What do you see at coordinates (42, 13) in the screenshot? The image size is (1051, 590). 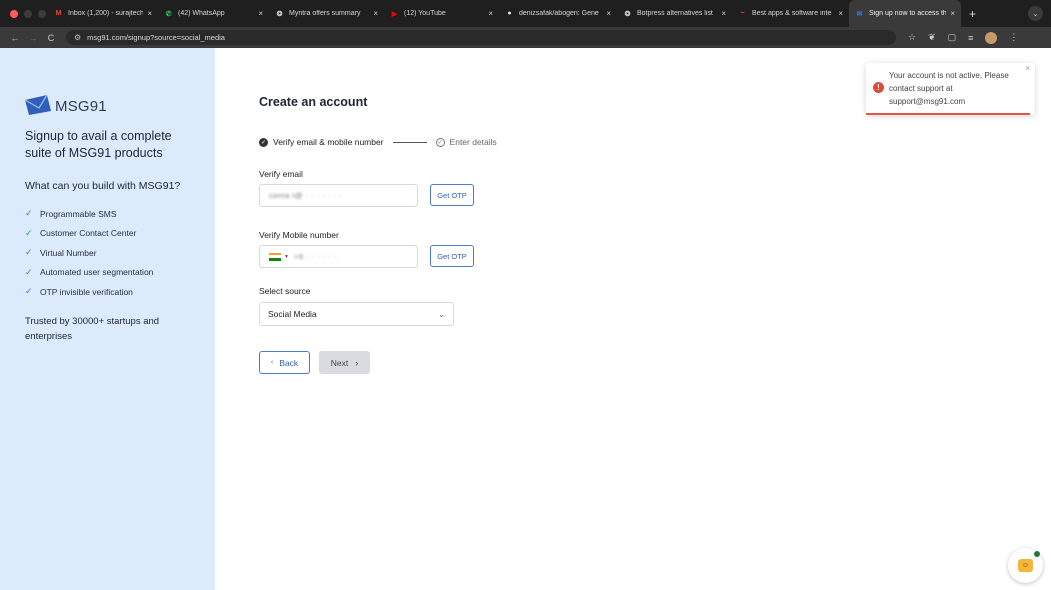 I see `maximize-window-button` at bounding box center [42, 13].